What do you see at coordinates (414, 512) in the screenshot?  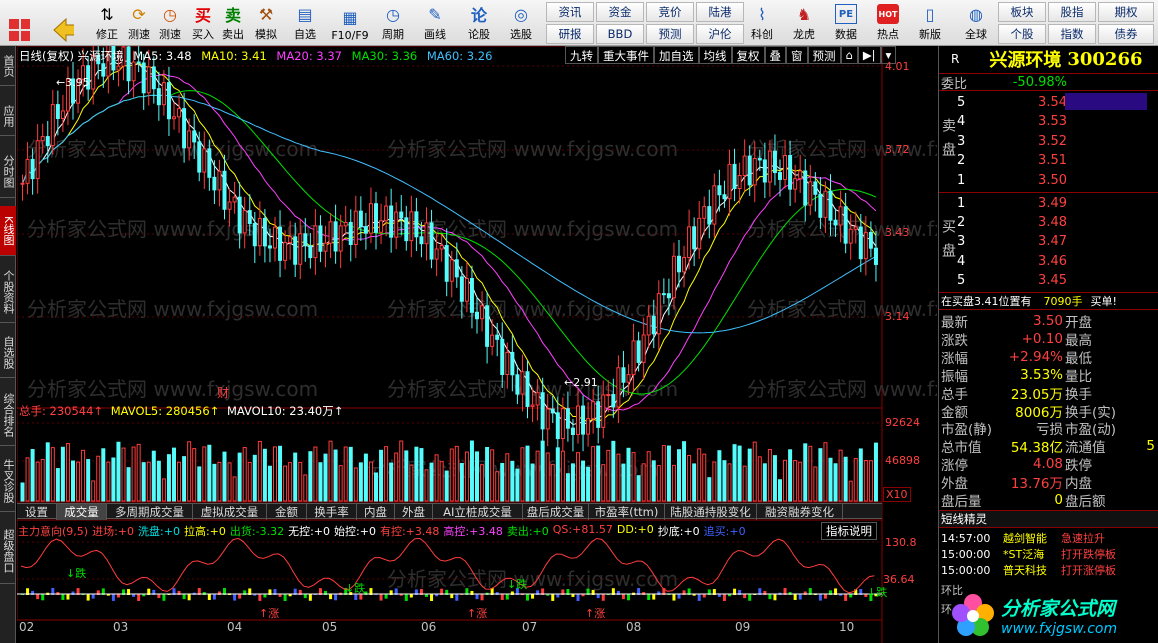 I see `tab-waipan: 外盘` at bounding box center [414, 512].